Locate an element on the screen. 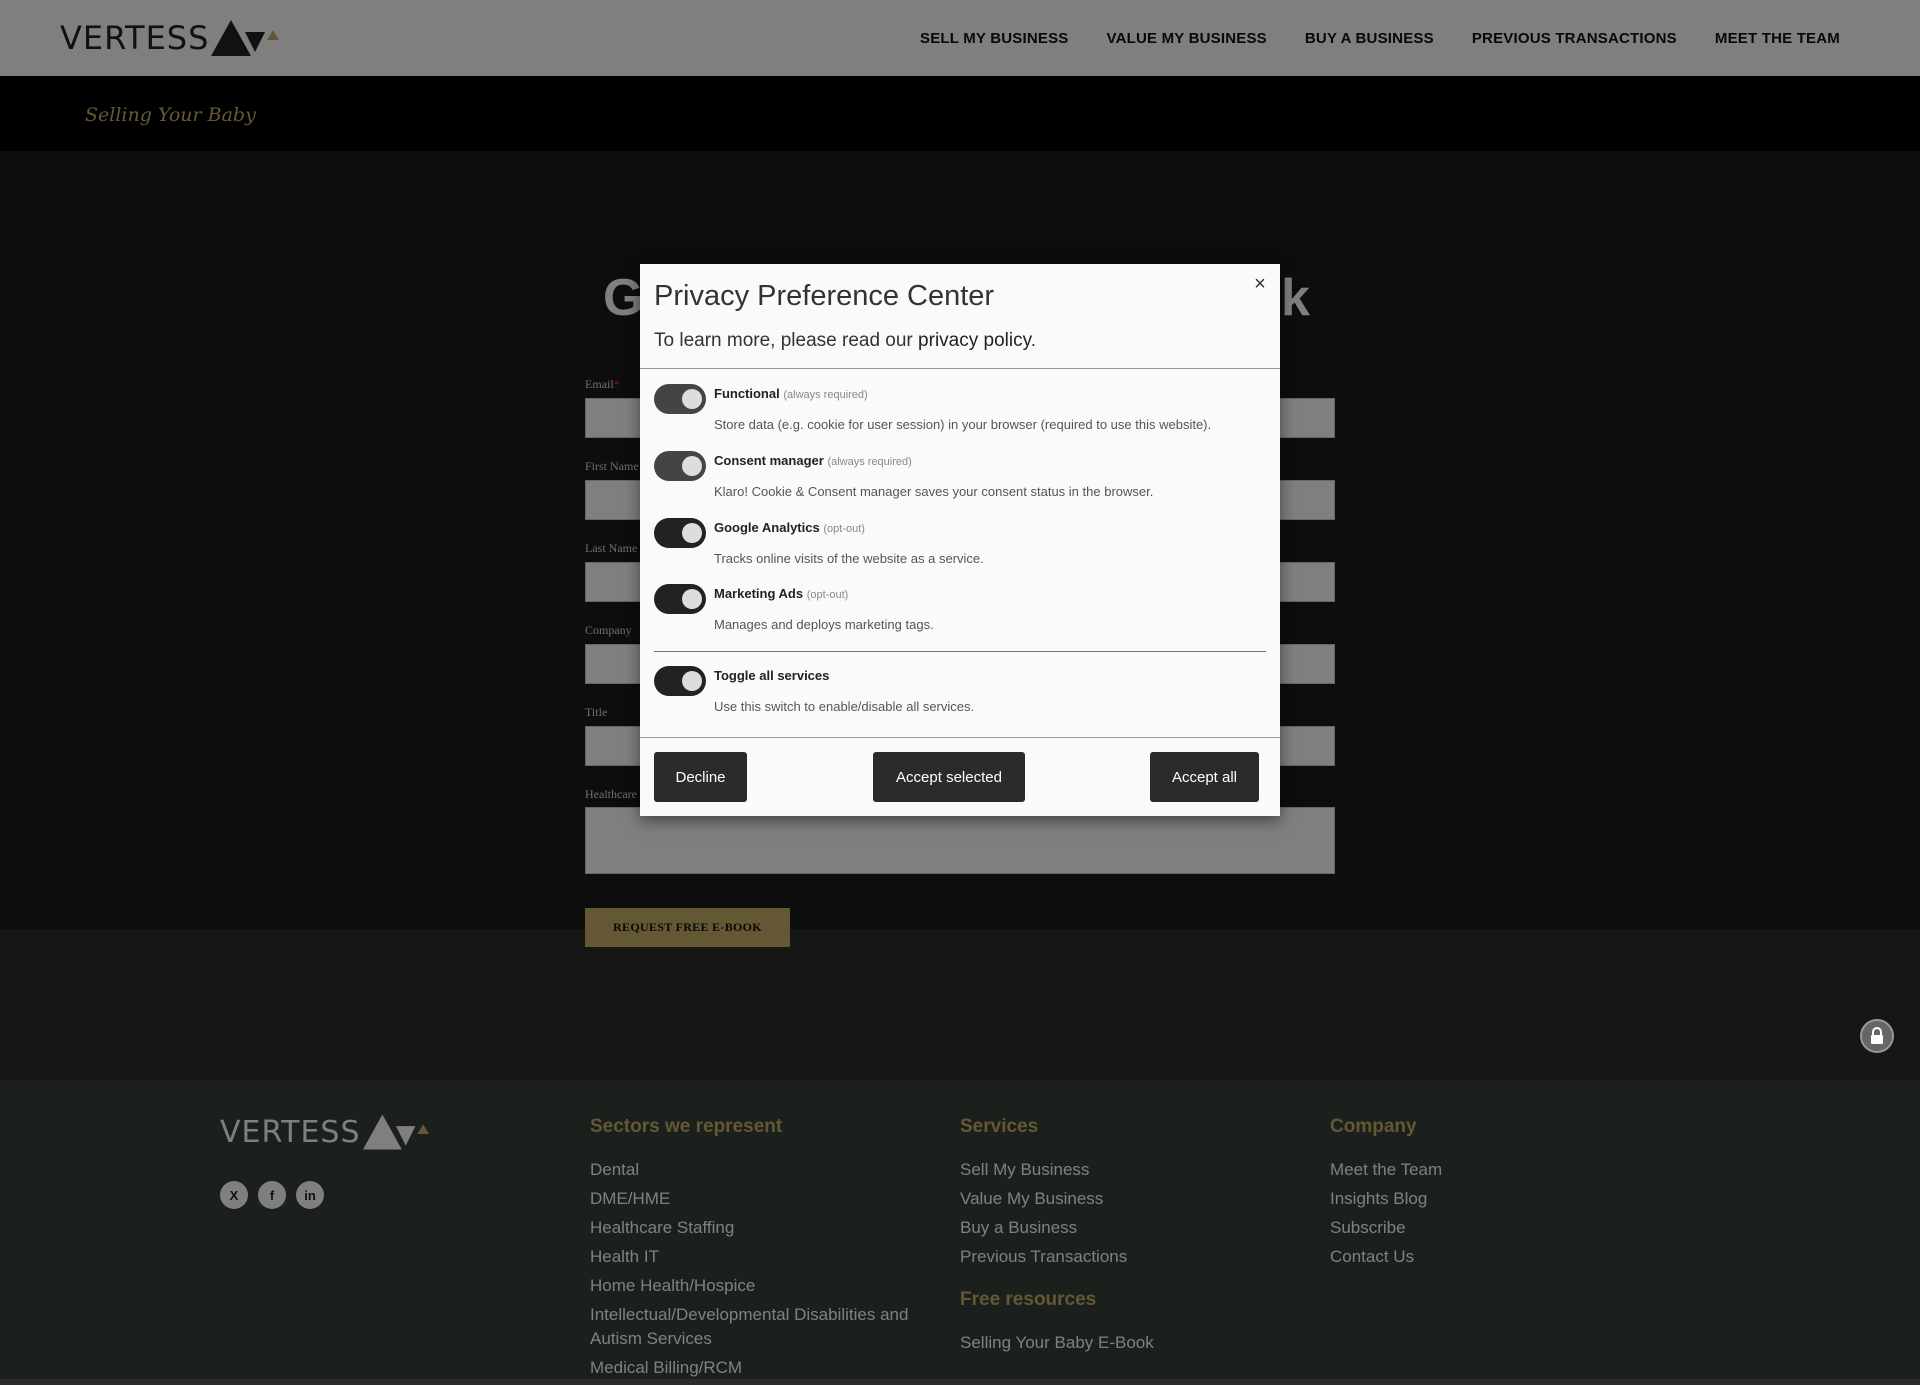  toggle-consent-manager is located at coordinates (680, 466).